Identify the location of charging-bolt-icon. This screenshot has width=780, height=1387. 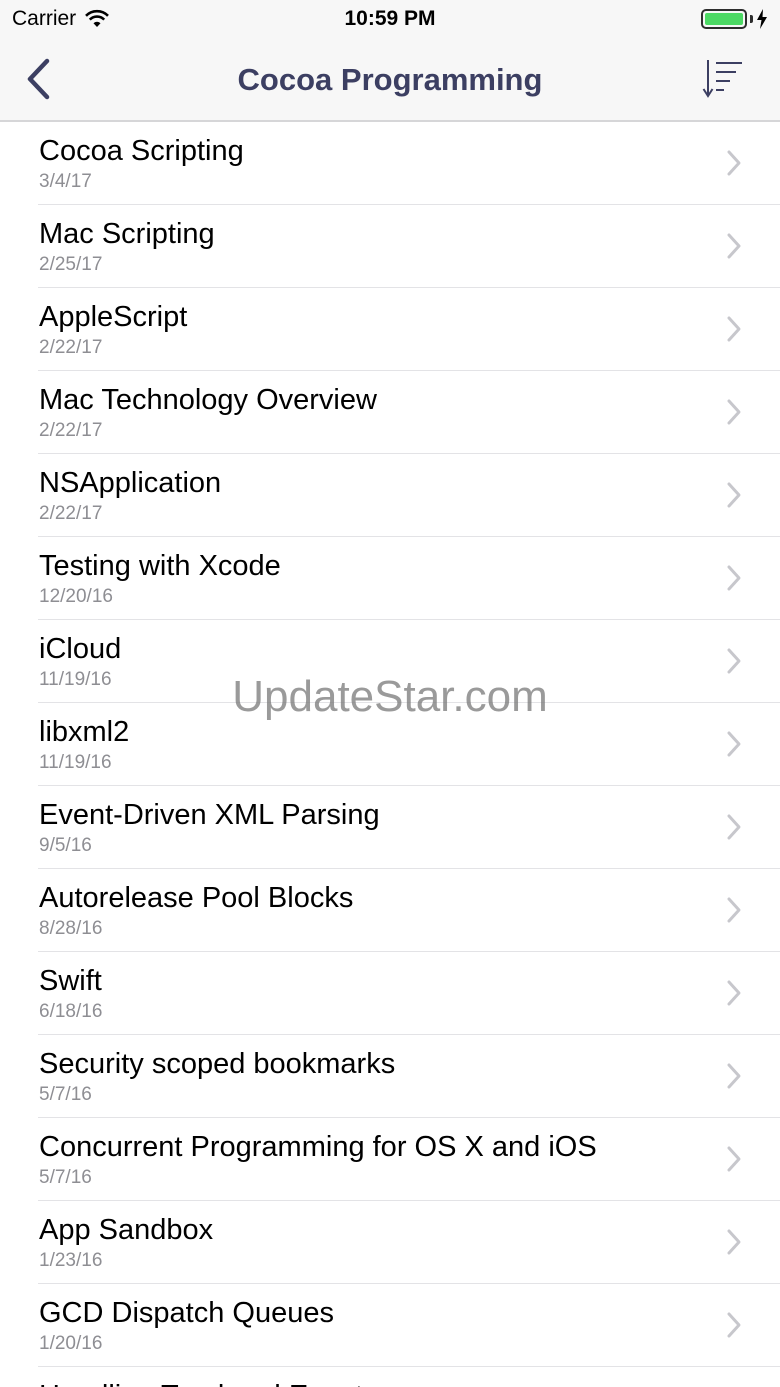
(762, 19).